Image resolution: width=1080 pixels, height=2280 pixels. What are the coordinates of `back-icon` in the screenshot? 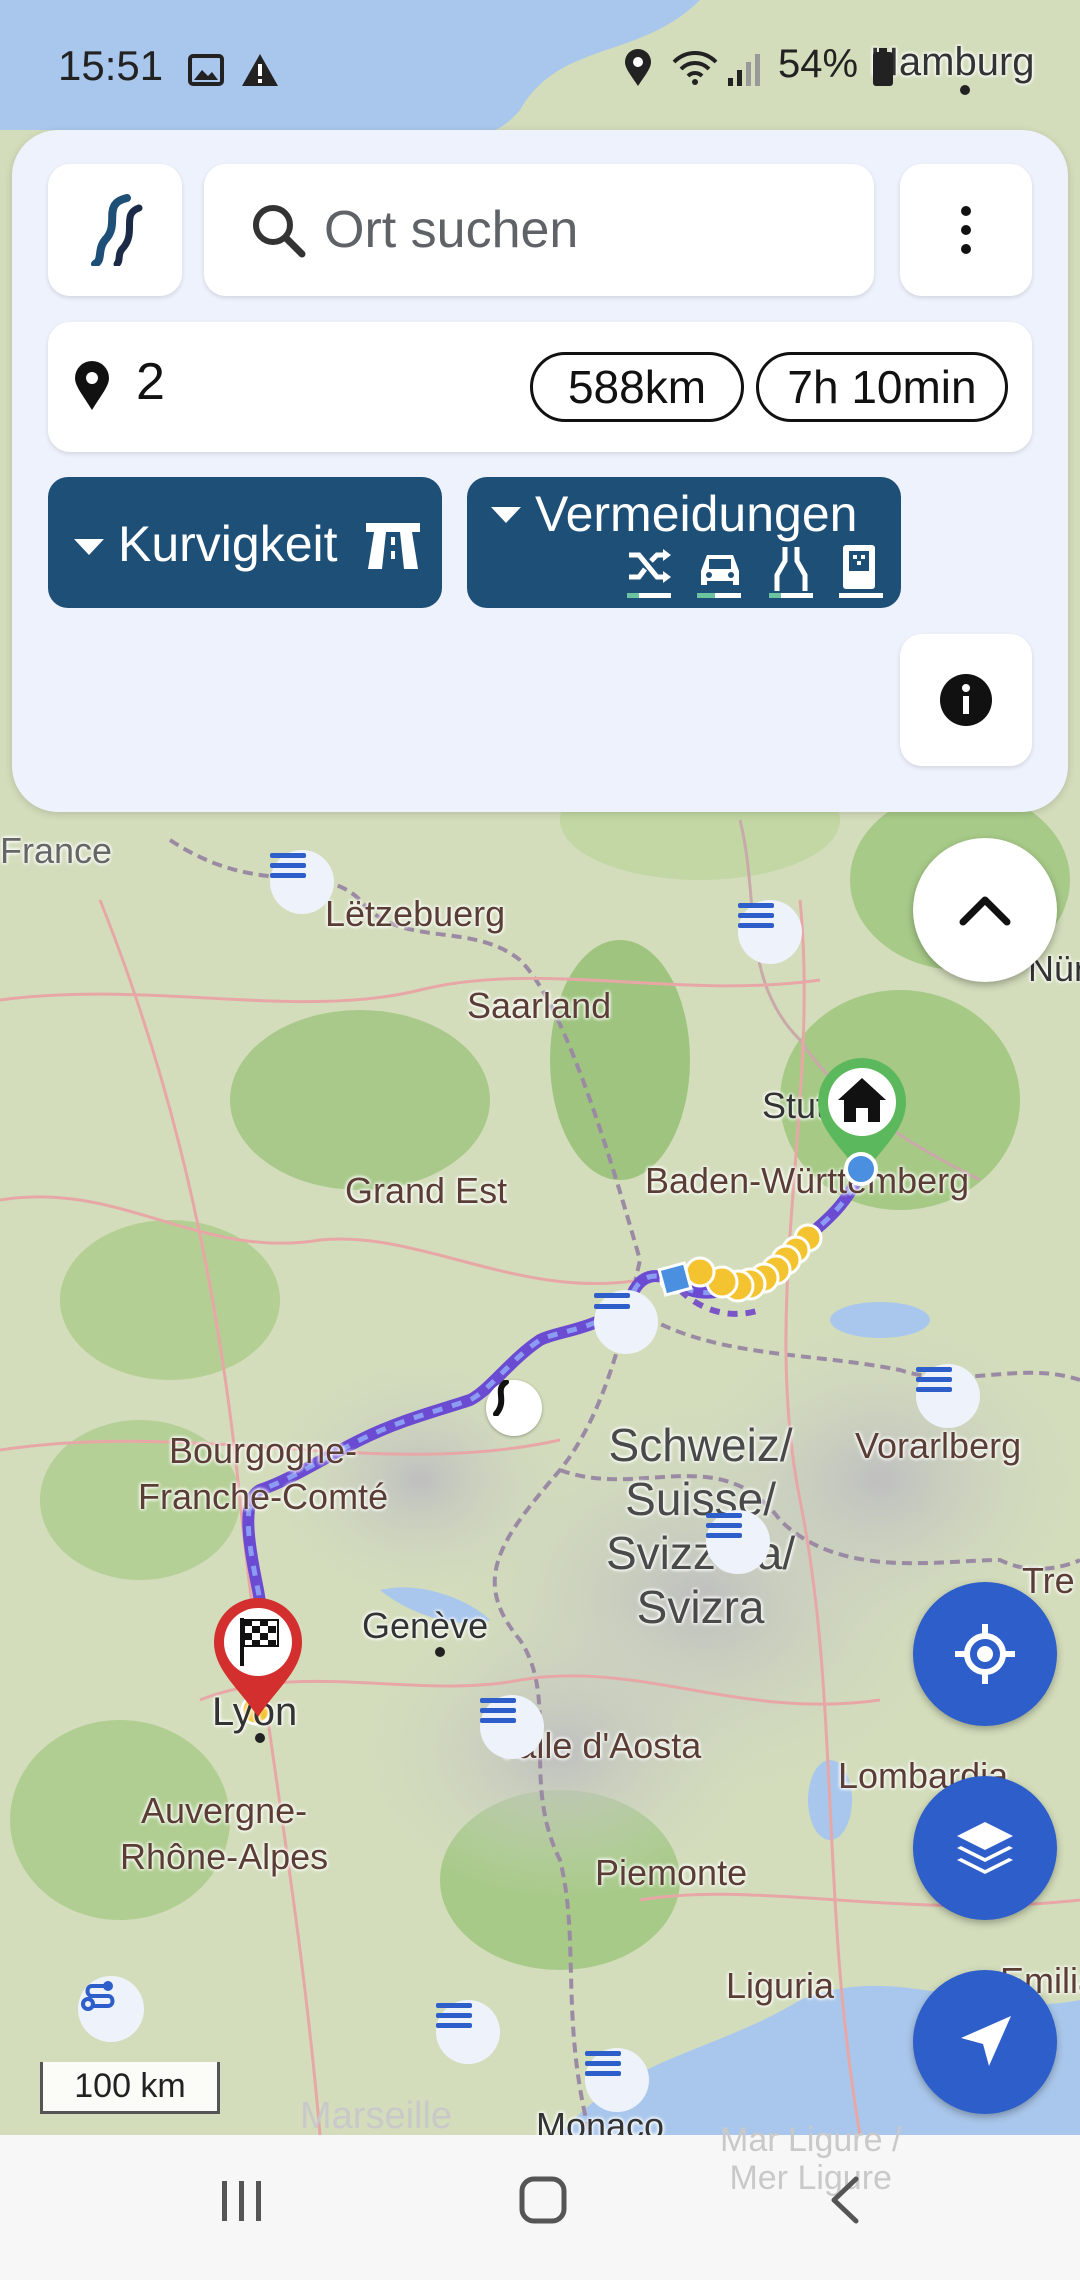 It's located at (844, 2200).